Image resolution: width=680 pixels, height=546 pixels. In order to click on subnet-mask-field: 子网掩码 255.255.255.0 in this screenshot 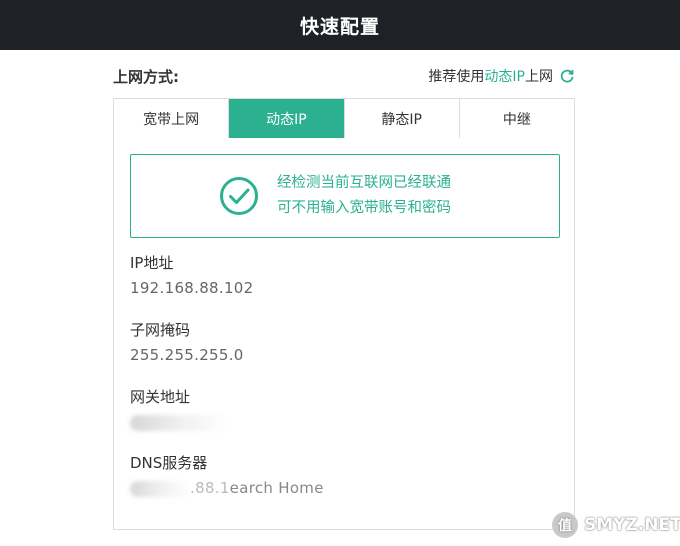, I will do `click(340, 341)`.